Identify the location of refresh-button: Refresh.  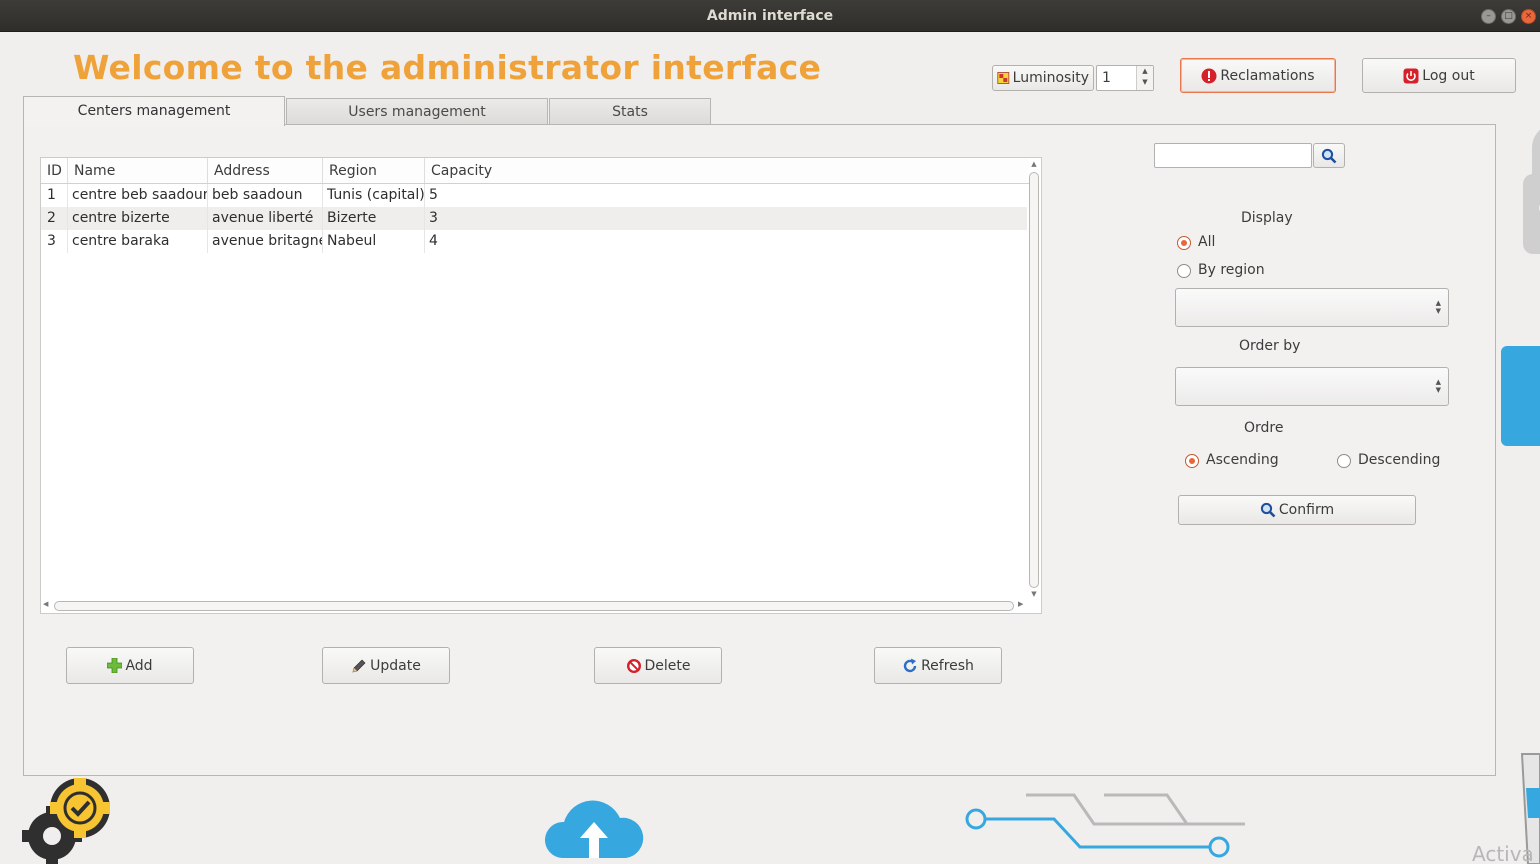
(938, 665).